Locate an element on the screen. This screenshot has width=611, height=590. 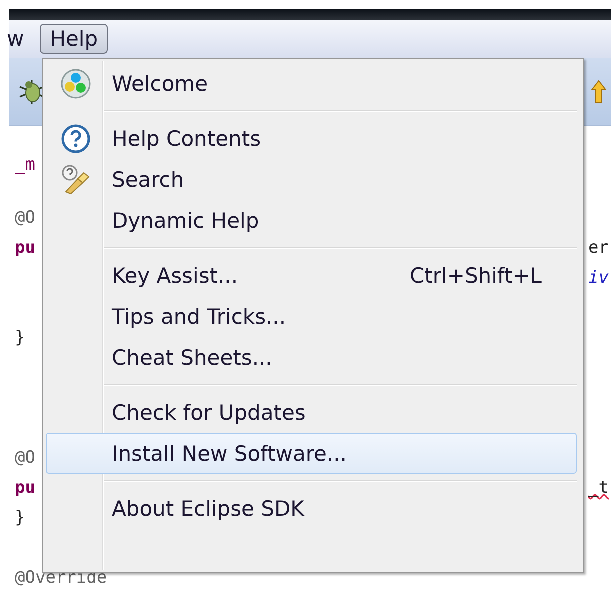
menu-item-label: Help Contents is located at coordinates (186, 138).